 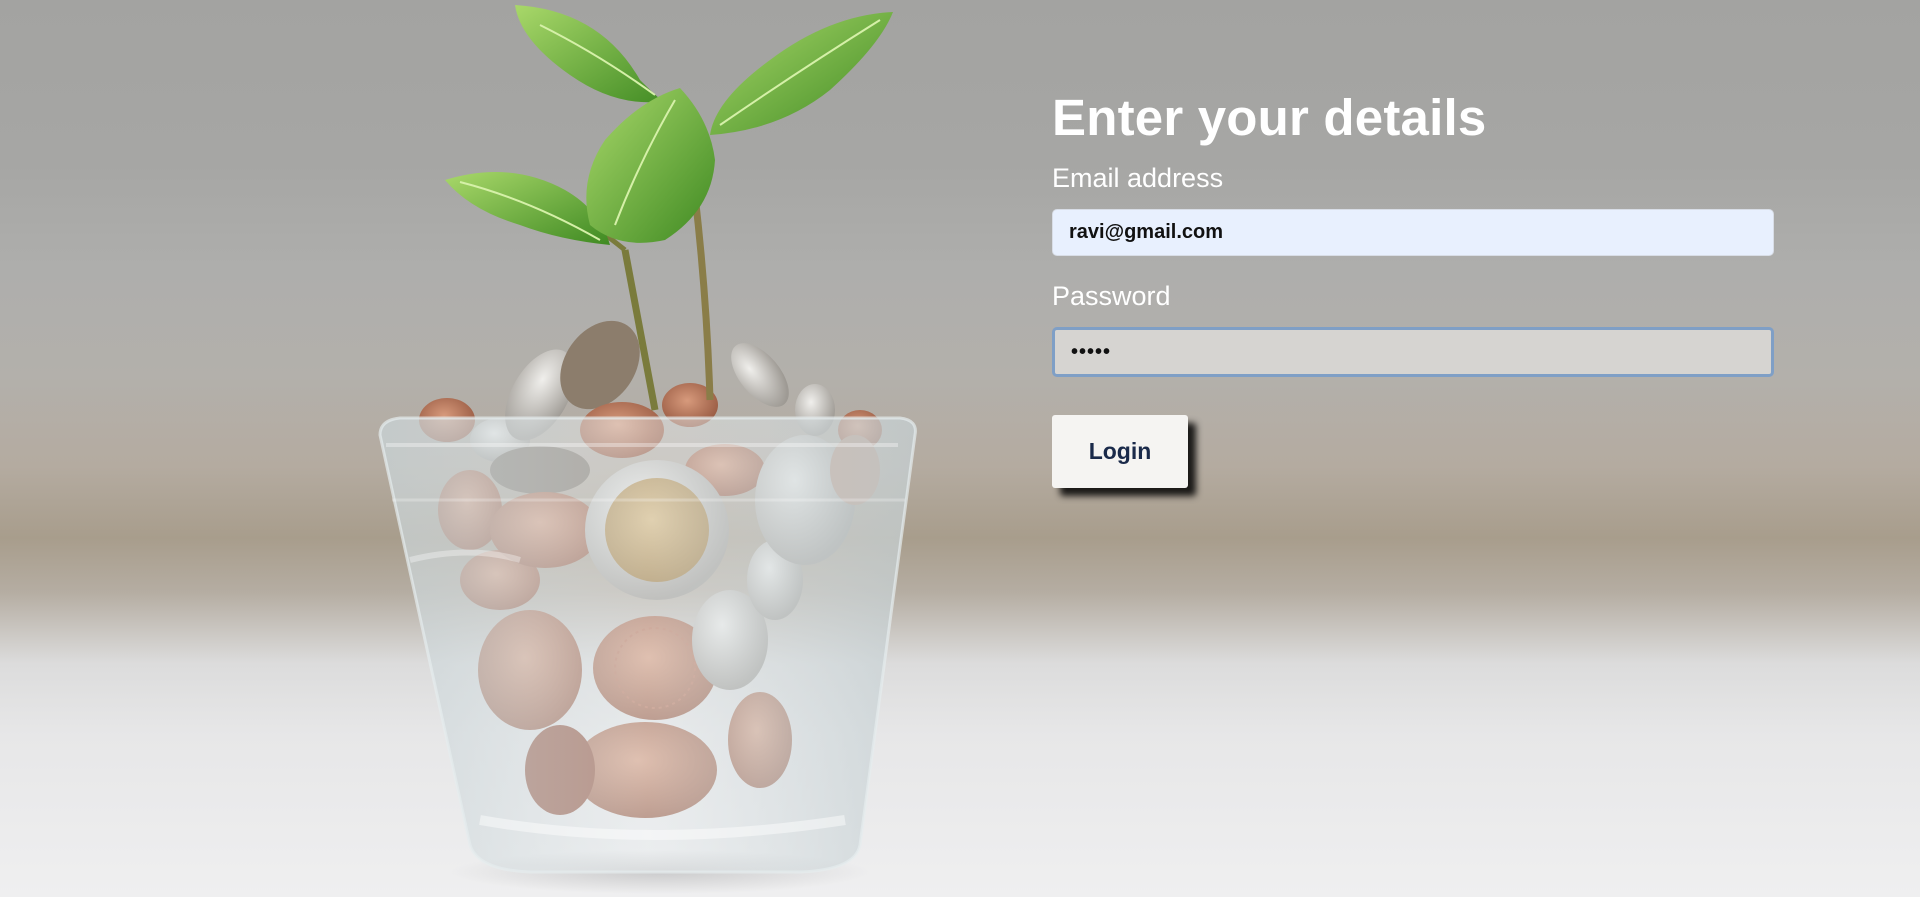 I want to click on form-title: Enter your details, so click(x=1269, y=117).